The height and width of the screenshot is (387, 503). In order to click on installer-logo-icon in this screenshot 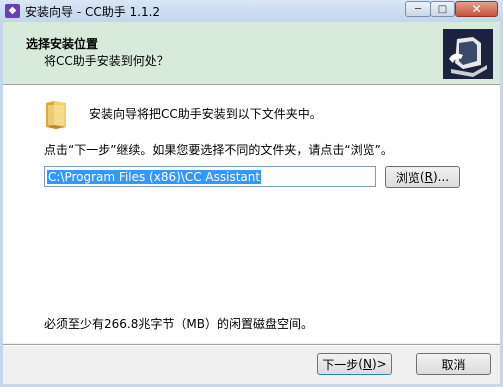, I will do `click(468, 54)`.